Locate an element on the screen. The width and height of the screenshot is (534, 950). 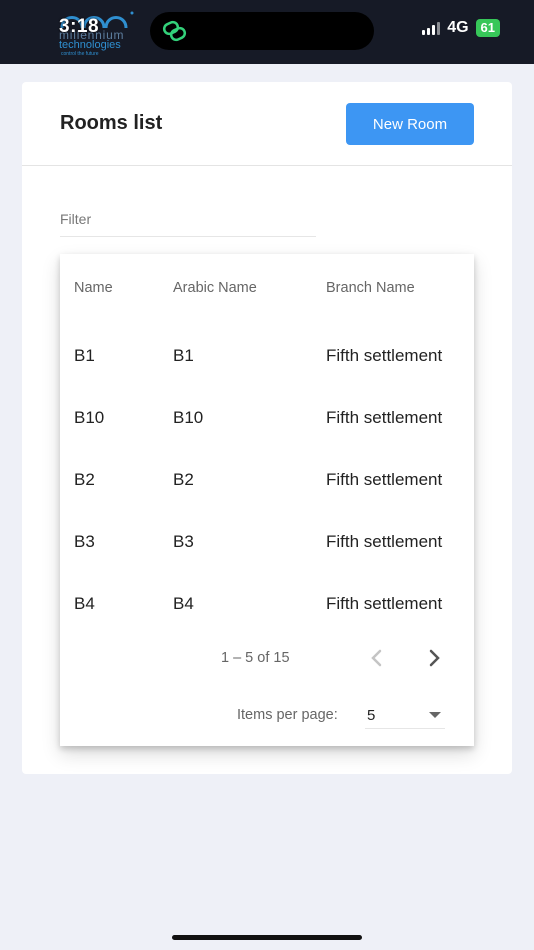
chevron-left-icon is located at coordinates (376, 658).